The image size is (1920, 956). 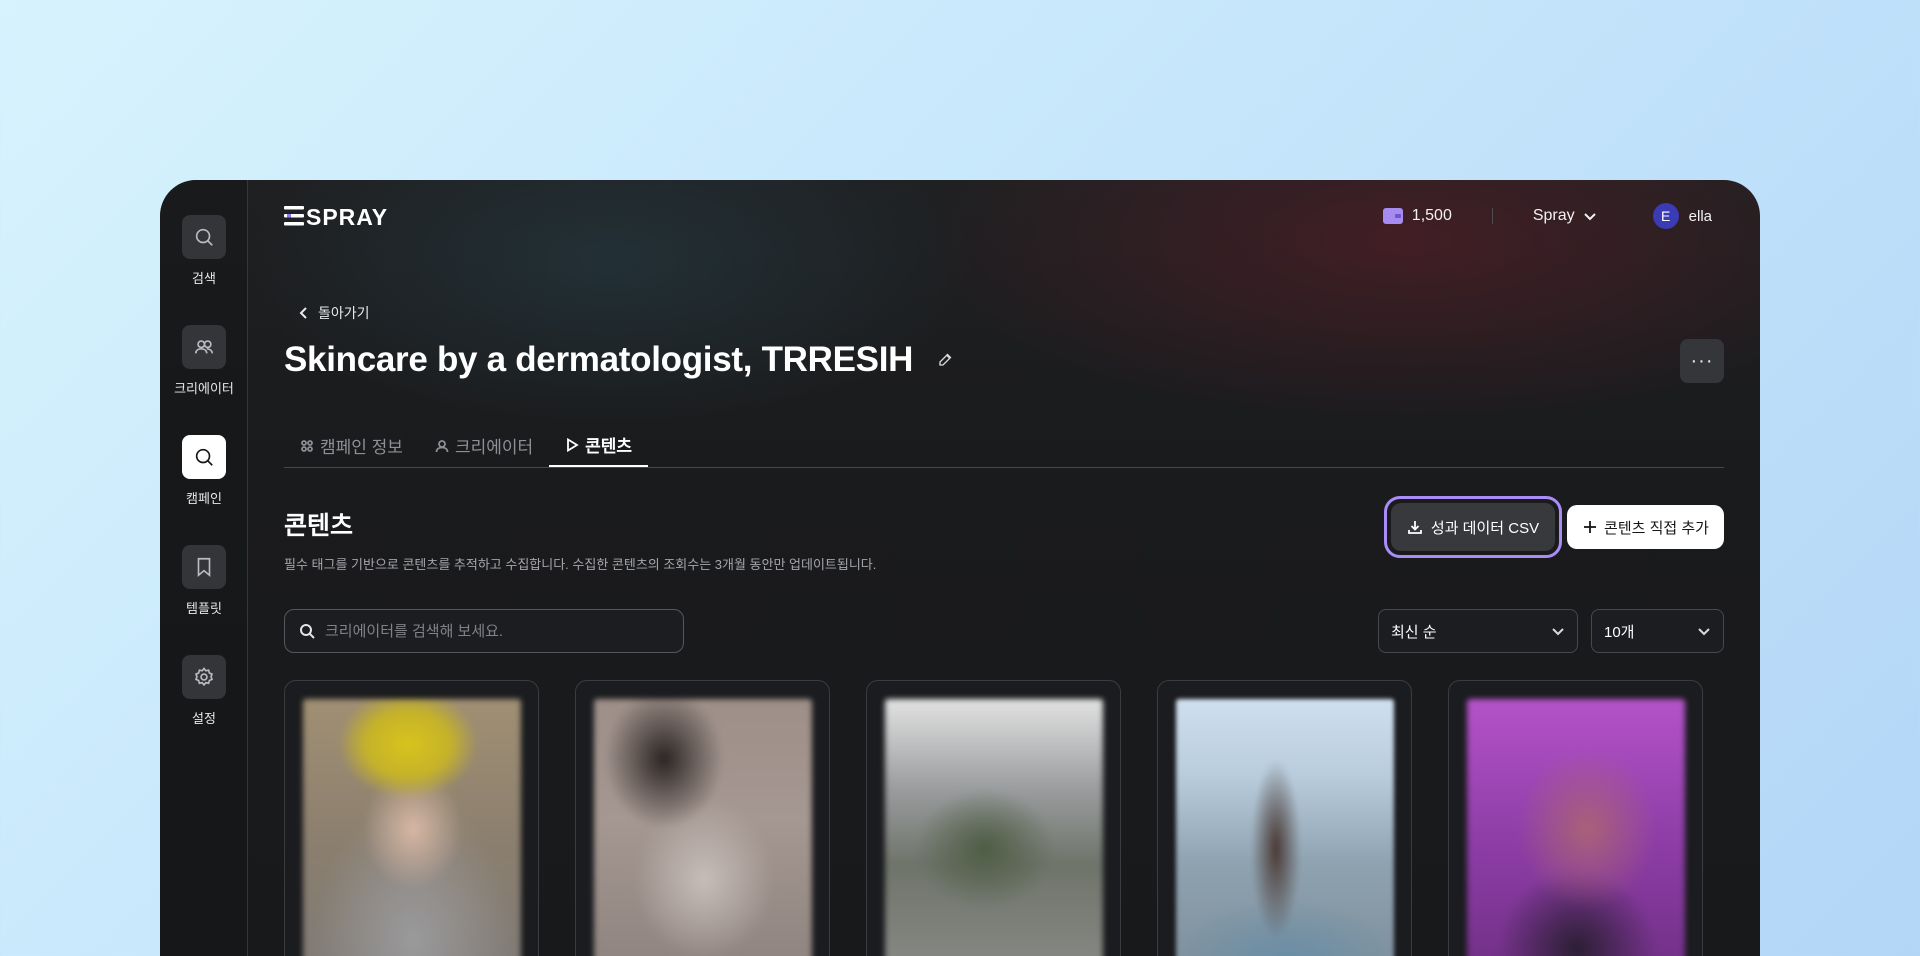 I want to click on csv-button-focus-ring: 성과 데이터 CSV, so click(x=1473, y=527).